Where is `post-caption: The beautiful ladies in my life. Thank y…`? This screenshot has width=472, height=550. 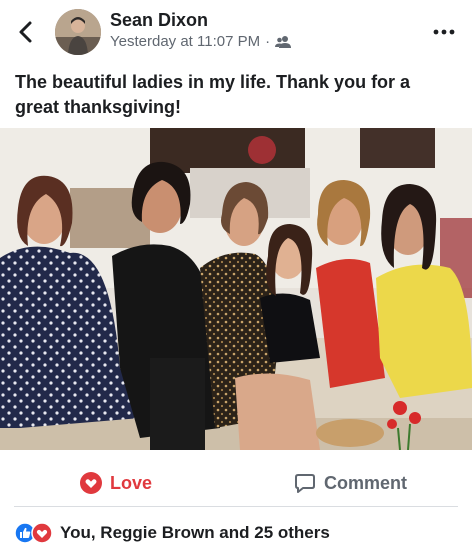 post-caption: The beautiful ladies in my life. Thank y… is located at coordinates (213, 94).